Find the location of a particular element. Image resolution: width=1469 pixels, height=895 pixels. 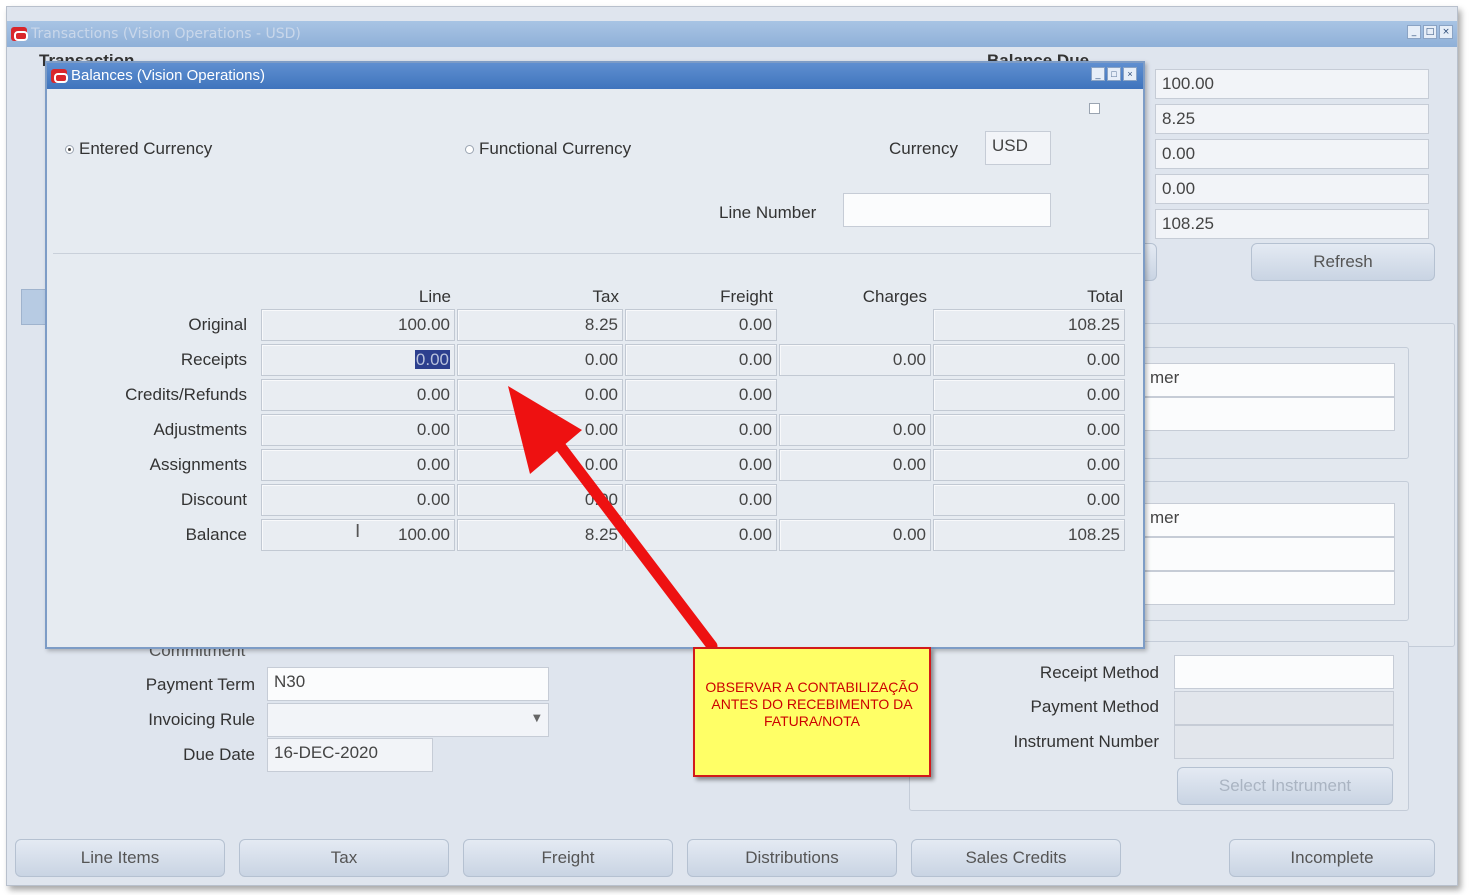

balance-total-cell: 108.25 is located at coordinates (1029, 535).